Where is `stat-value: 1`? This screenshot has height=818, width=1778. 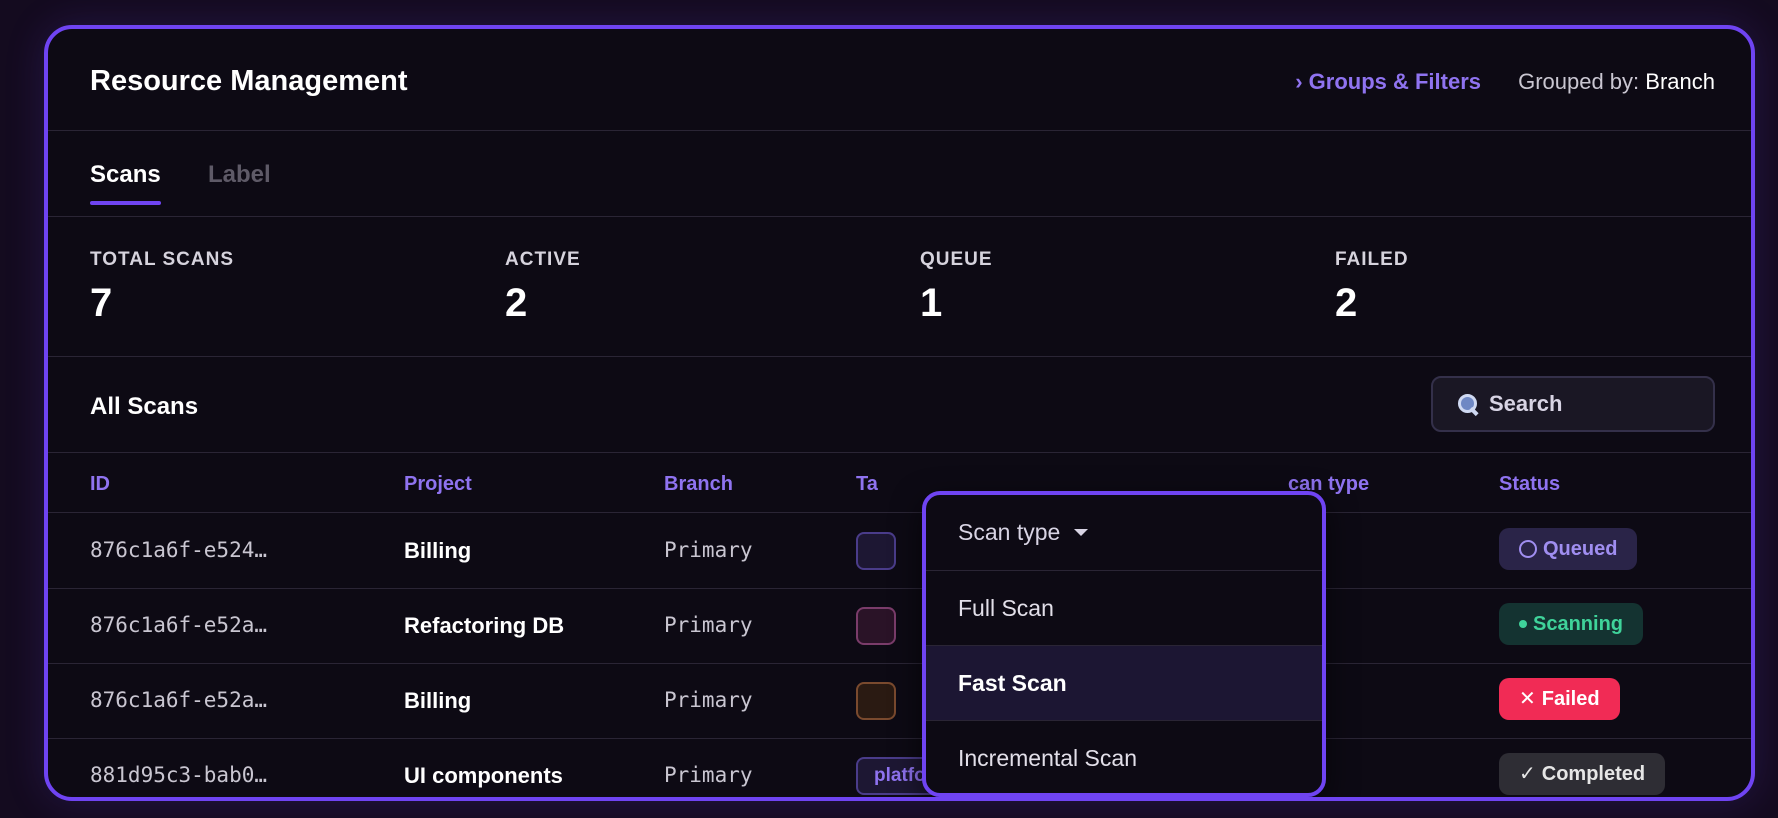 stat-value: 1 is located at coordinates (931, 303).